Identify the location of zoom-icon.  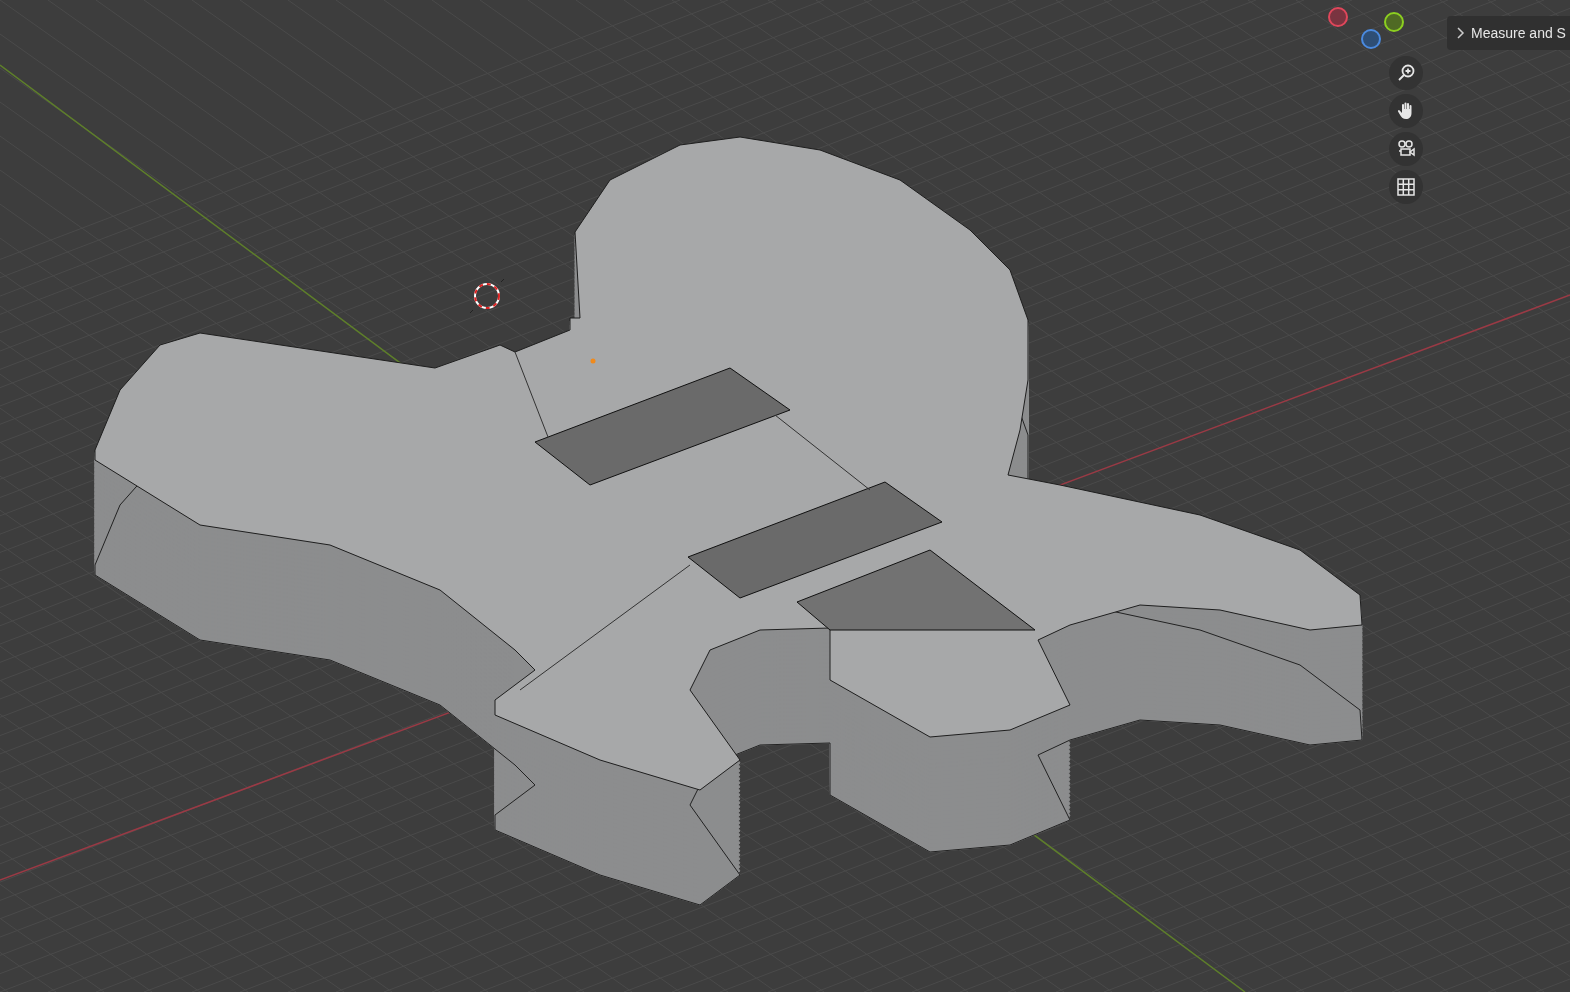
(1406, 73).